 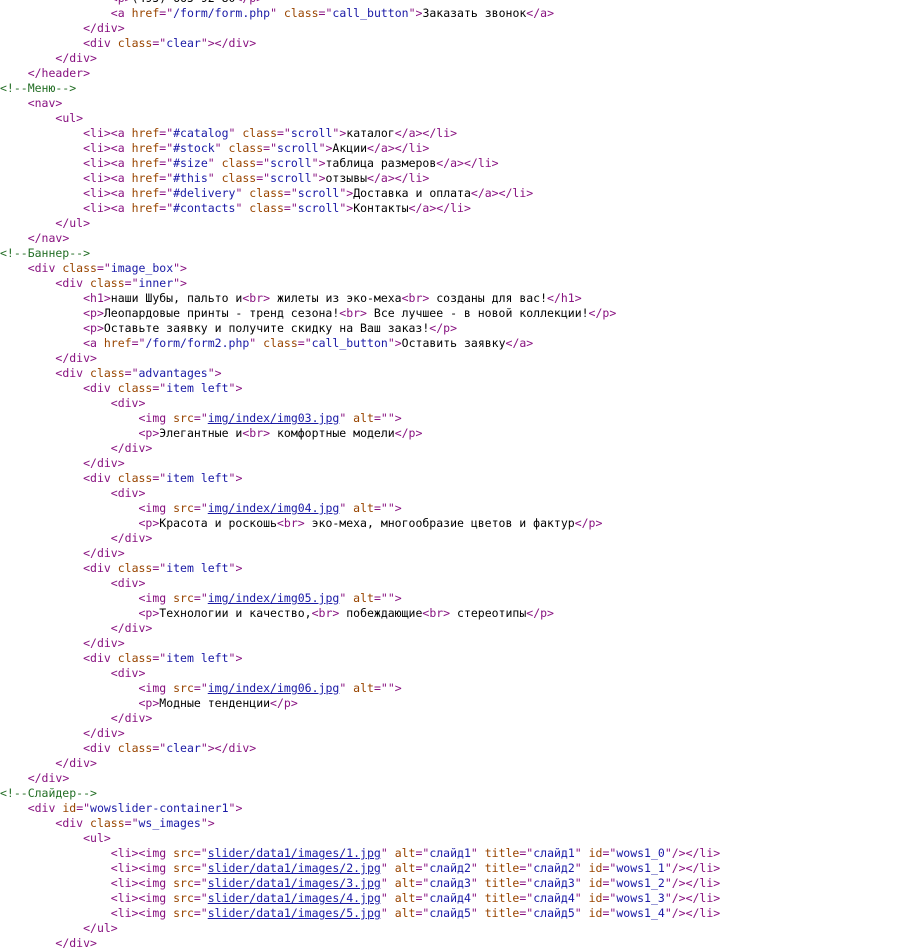 I want to click on attribute-value: wowslider-container1, so click(x=159, y=808).